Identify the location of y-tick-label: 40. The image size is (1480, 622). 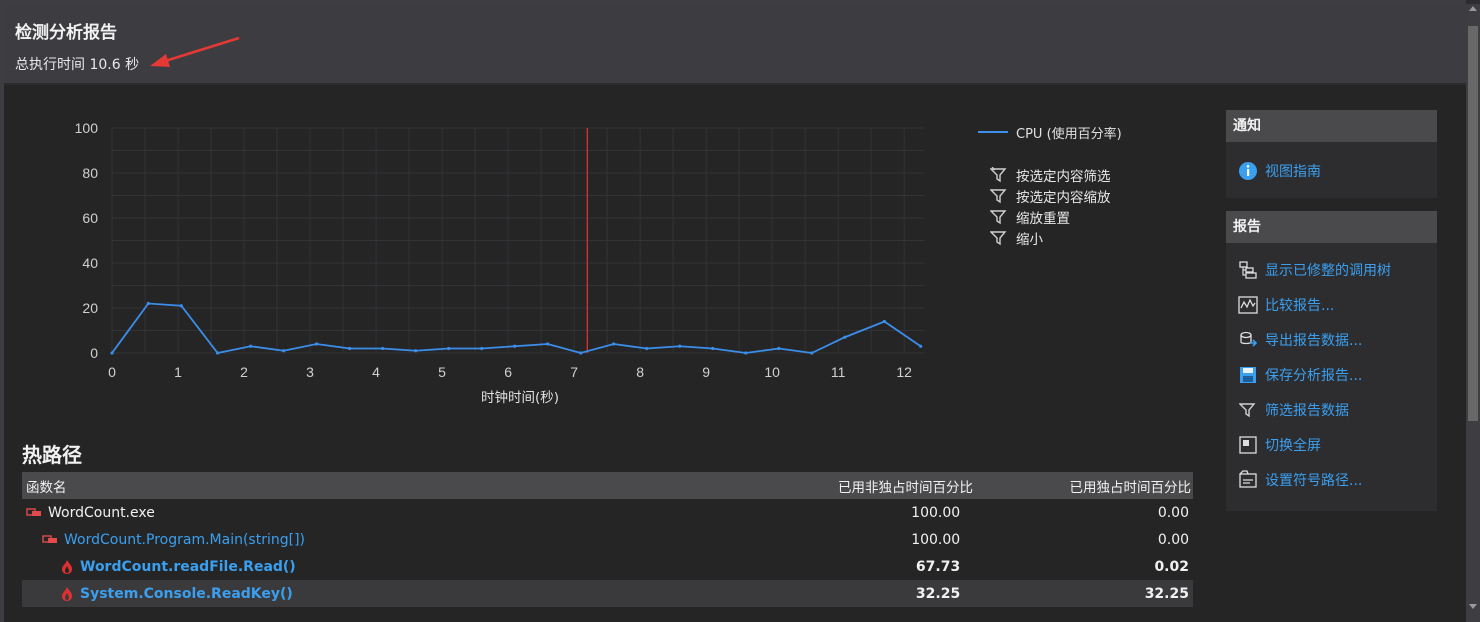
(90, 263).